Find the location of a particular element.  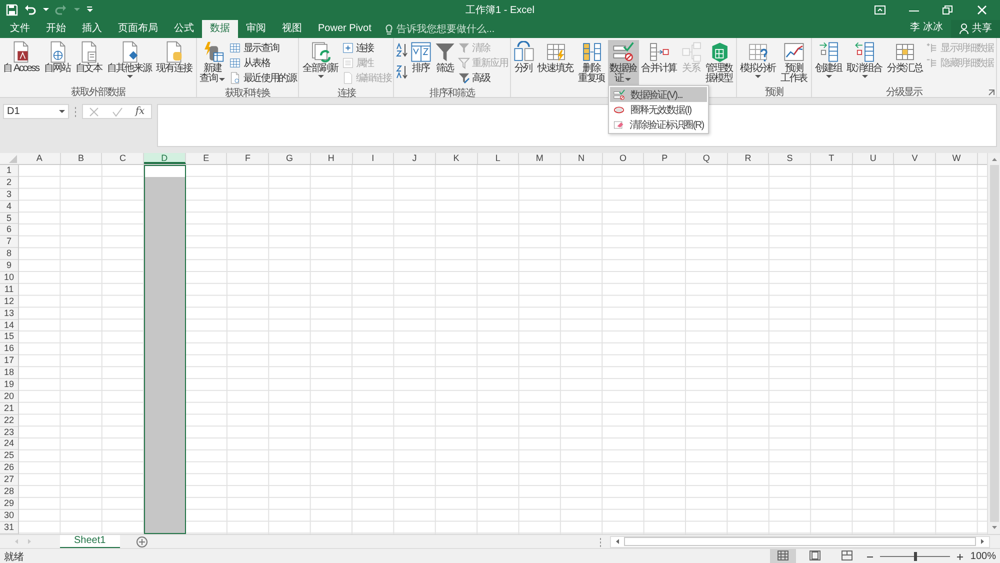

column-header: D is located at coordinates (165, 158).